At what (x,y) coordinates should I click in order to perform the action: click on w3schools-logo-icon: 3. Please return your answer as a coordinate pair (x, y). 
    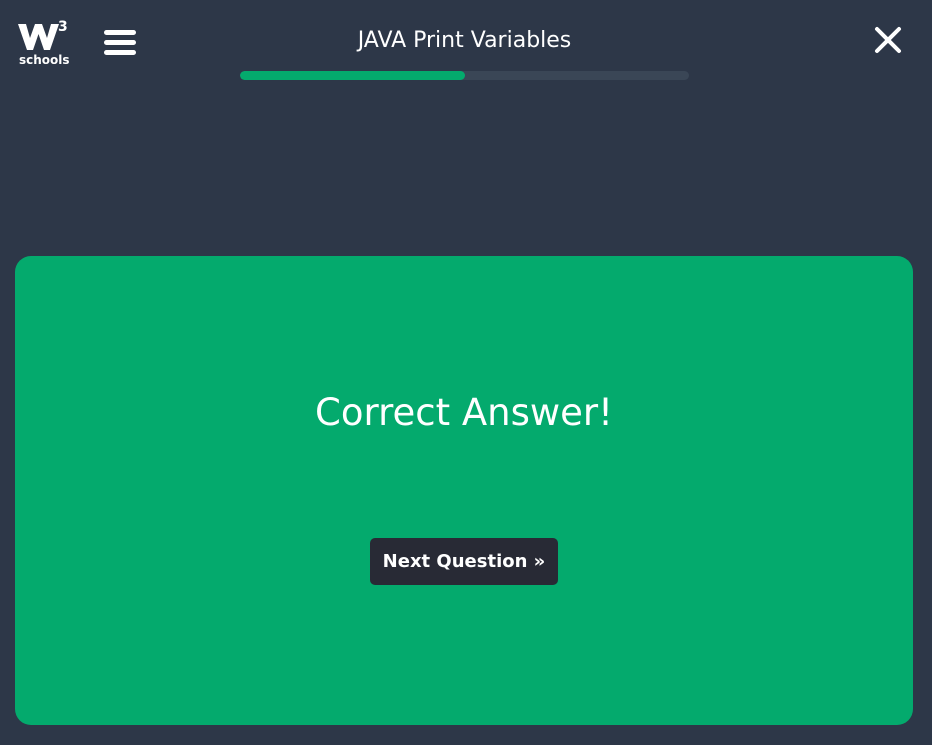
    Looking at the image, I should click on (43, 34).